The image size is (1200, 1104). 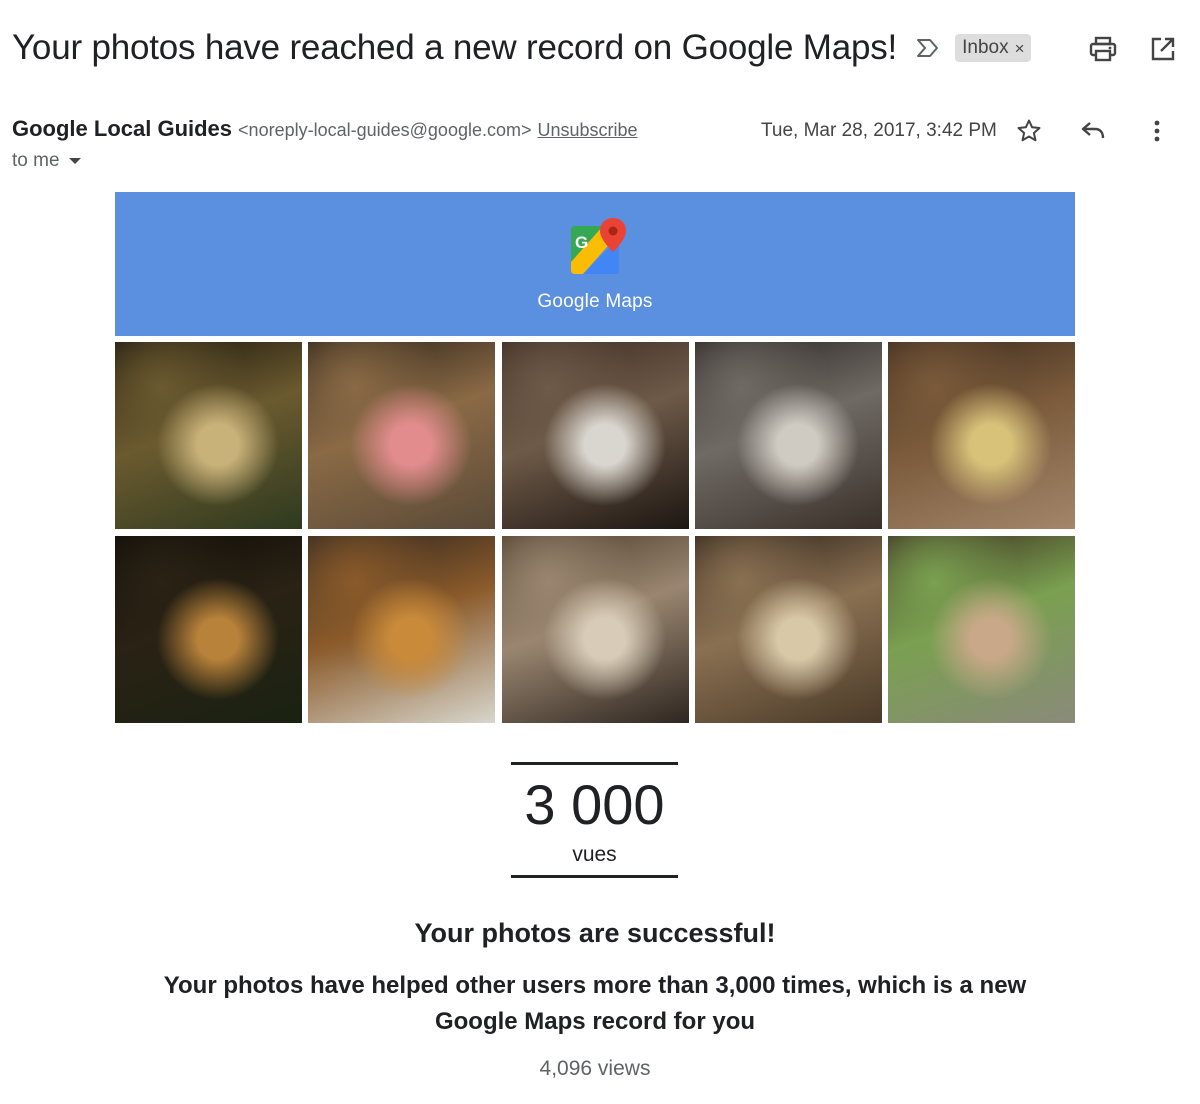 What do you see at coordinates (928, 48) in the screenshot?
I see `importance-icon` at bounding box center [928, 48].